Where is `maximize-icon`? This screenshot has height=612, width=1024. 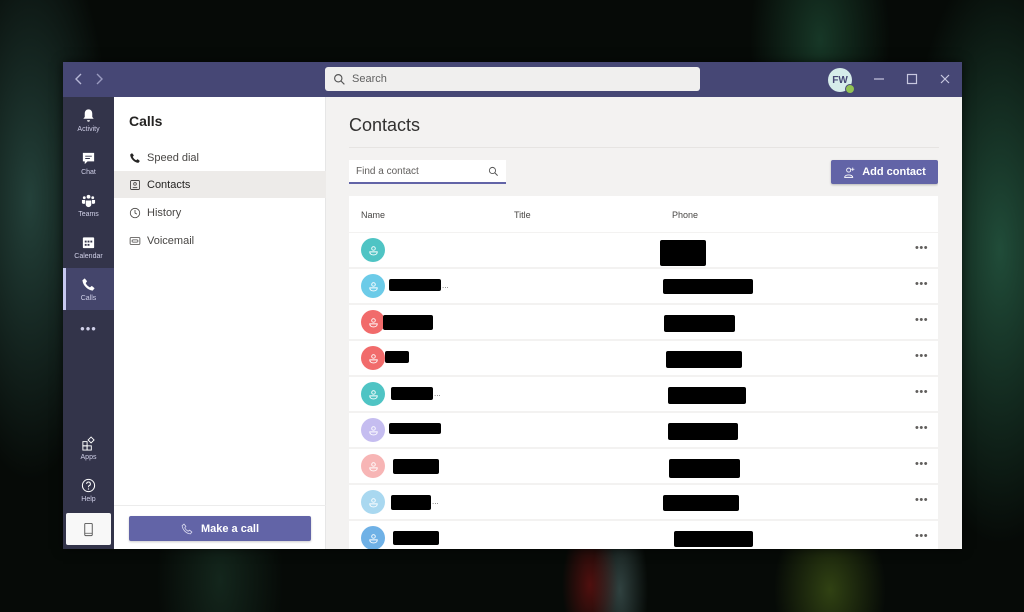
maximize-icon is located at coordinates (912, 79).